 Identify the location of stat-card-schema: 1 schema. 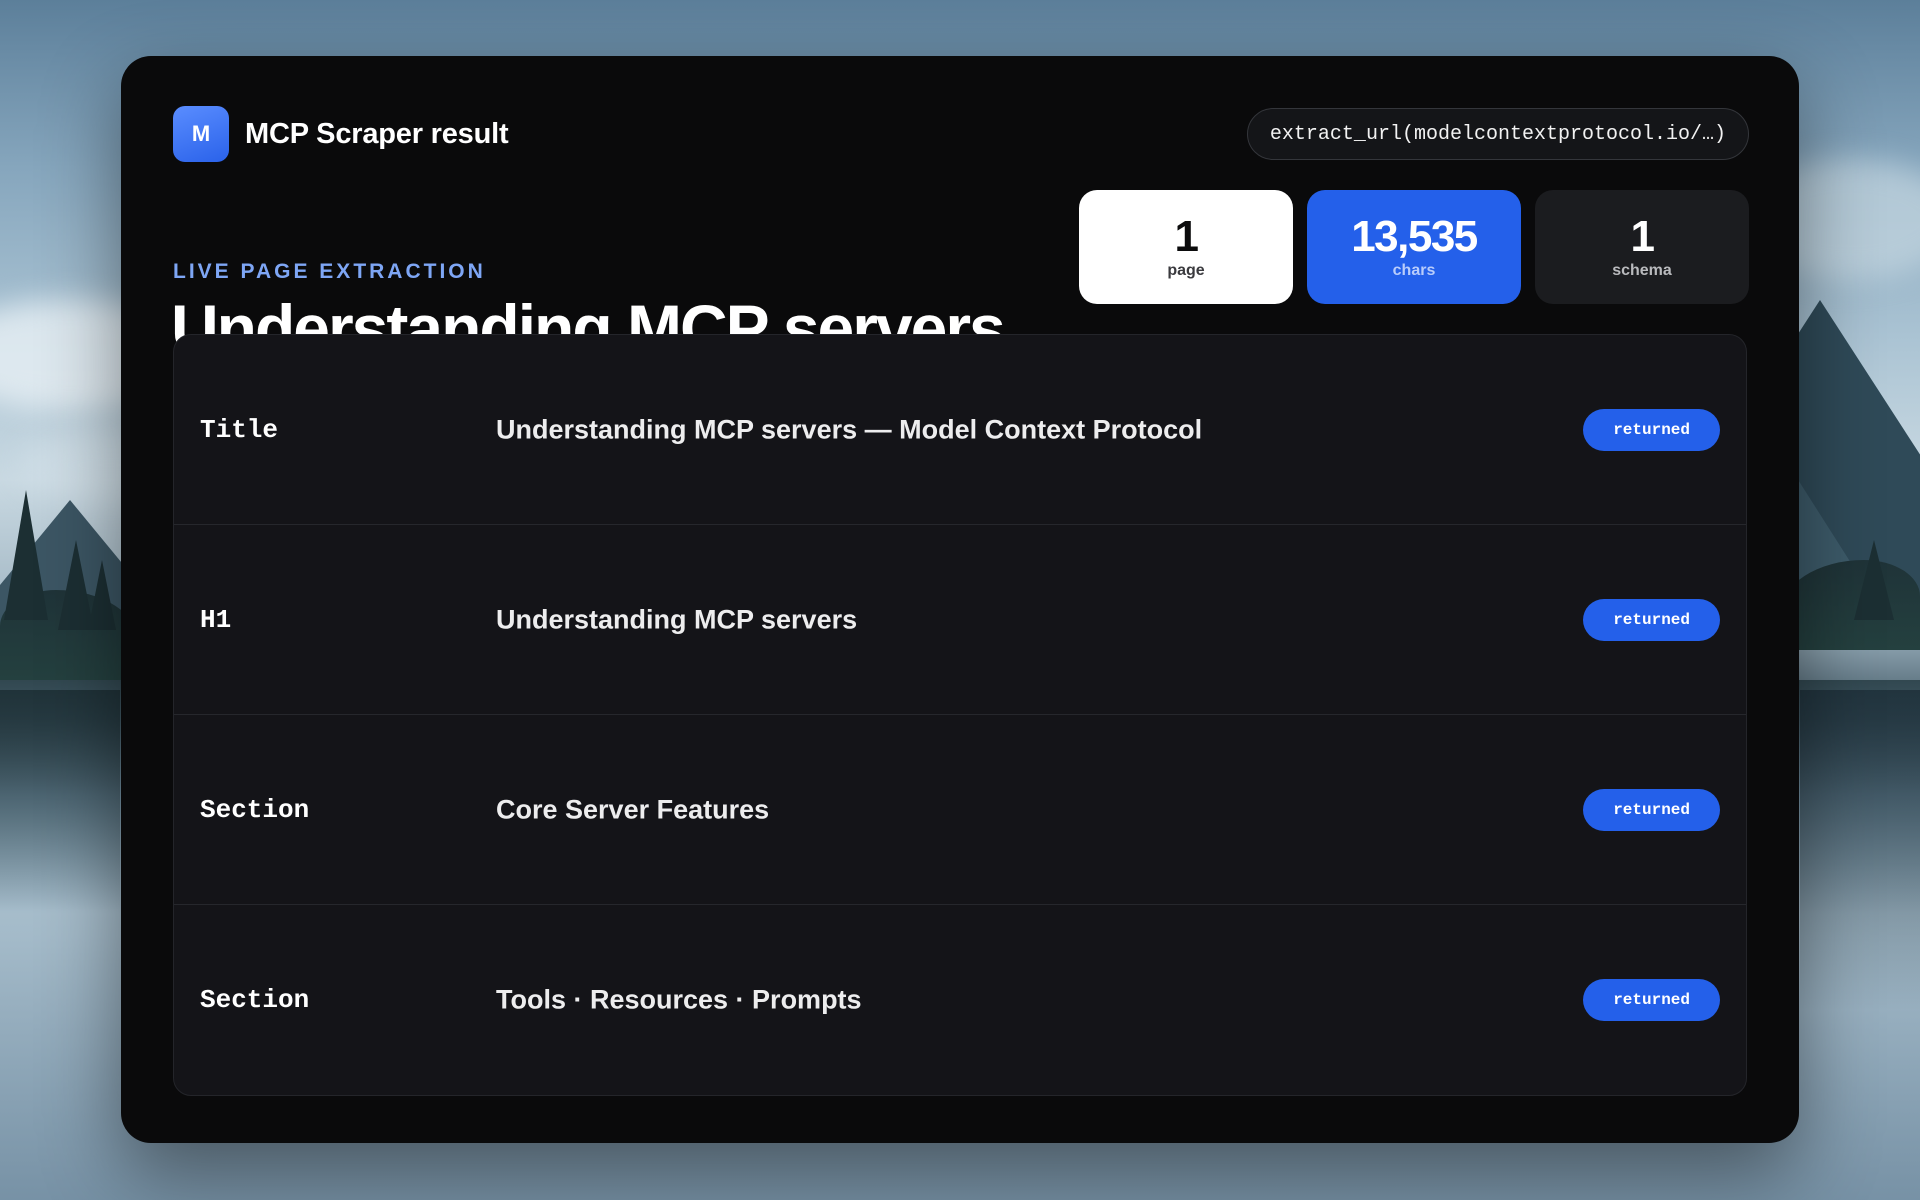
(1642, 247).